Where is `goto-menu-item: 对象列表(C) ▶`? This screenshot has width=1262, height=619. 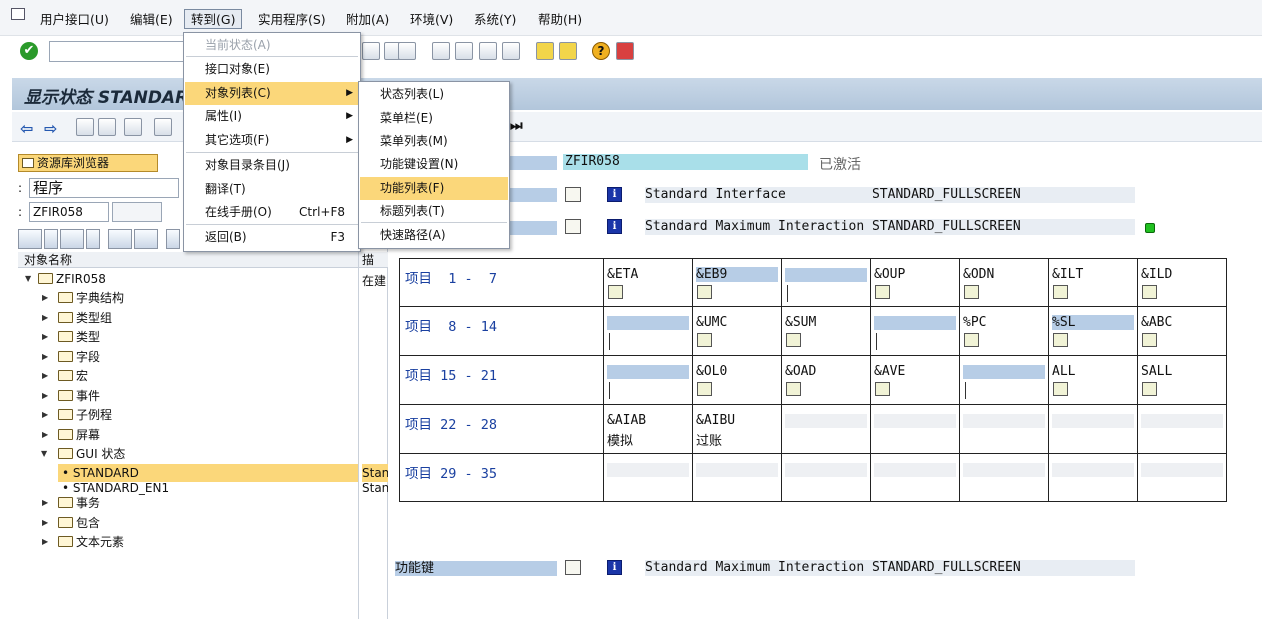 goto-menu-item: 对象列表(C) ▶ is located at coordinates (272, 93).